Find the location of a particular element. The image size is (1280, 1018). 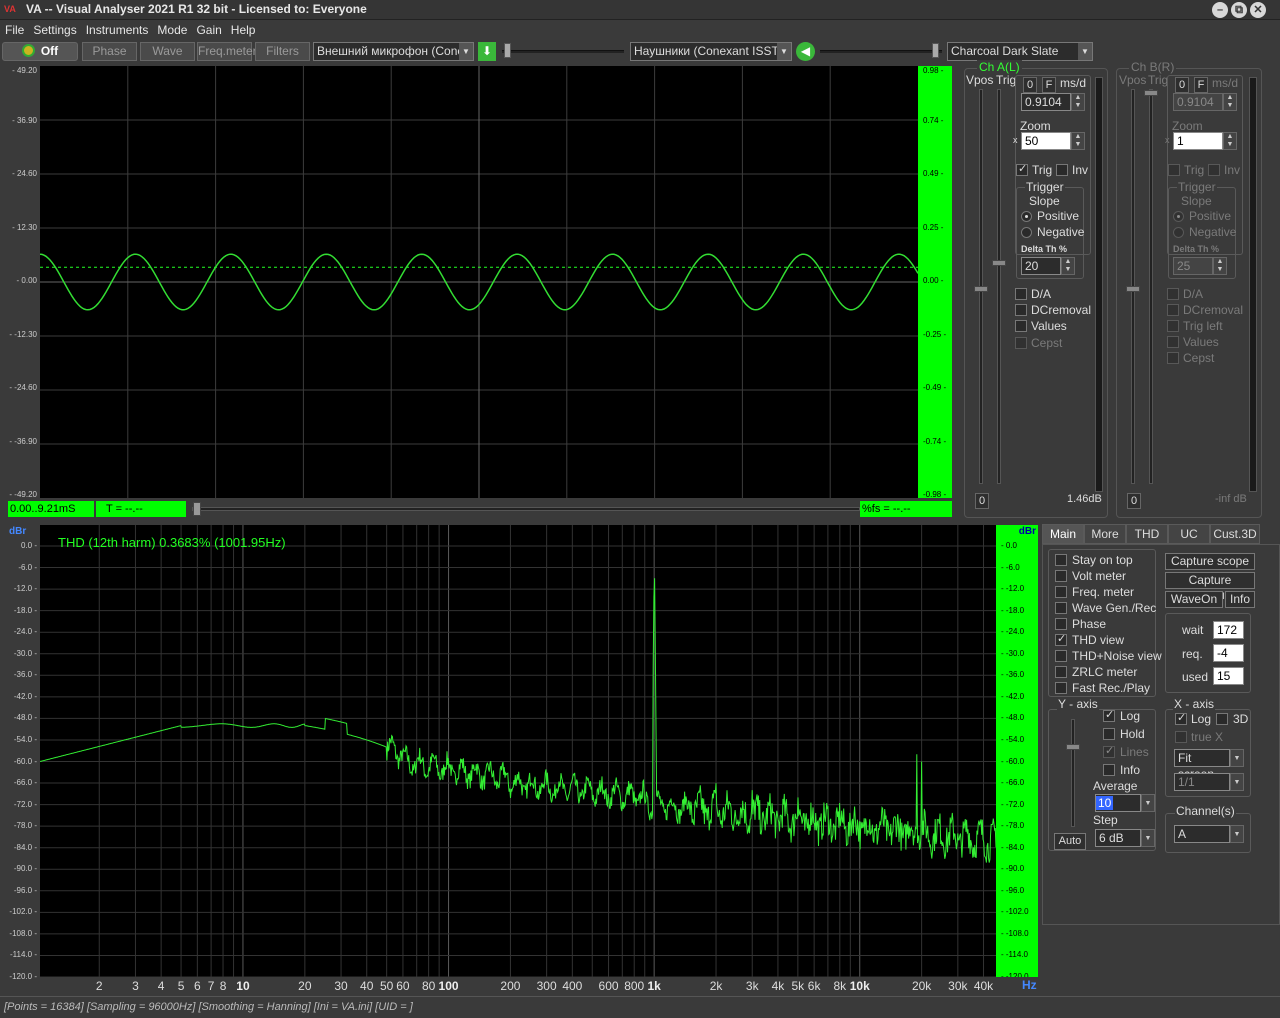

fit-screen-select: Fit screen is located at coordinates (1202, 765).